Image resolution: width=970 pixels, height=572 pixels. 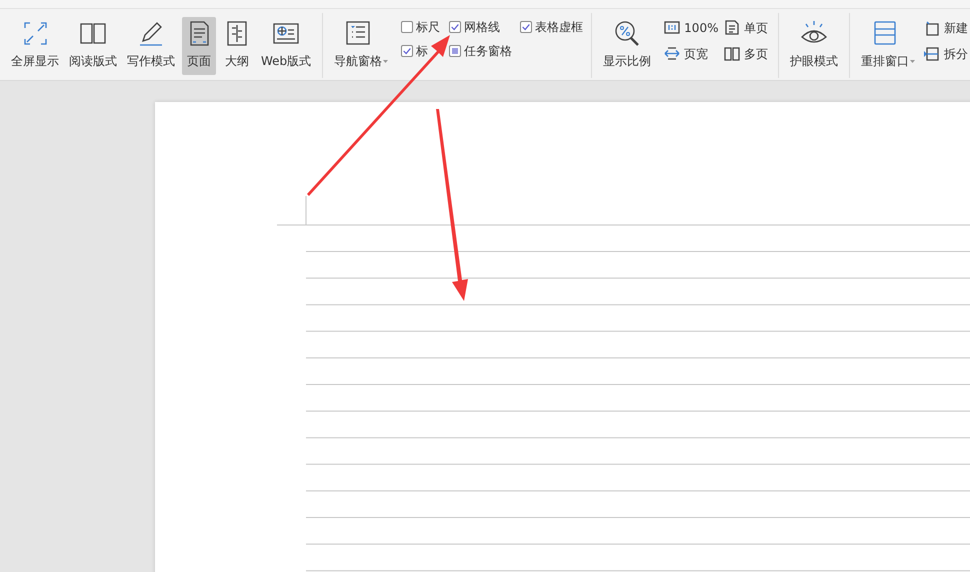 I want to click on checkbox-option: 标尺, so click(x=425, y=27).